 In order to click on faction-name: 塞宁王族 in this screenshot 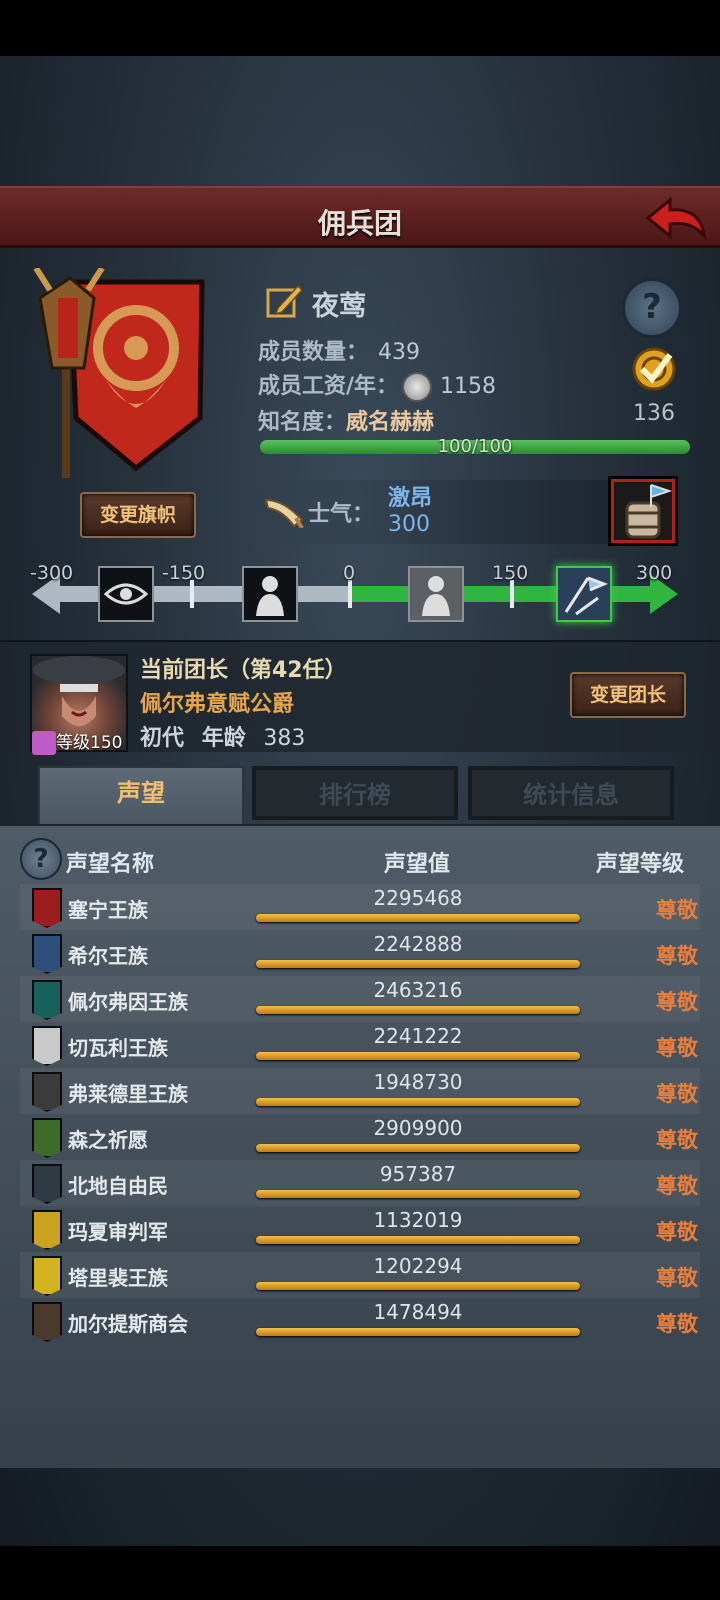, I will do `click(108, 910)`.